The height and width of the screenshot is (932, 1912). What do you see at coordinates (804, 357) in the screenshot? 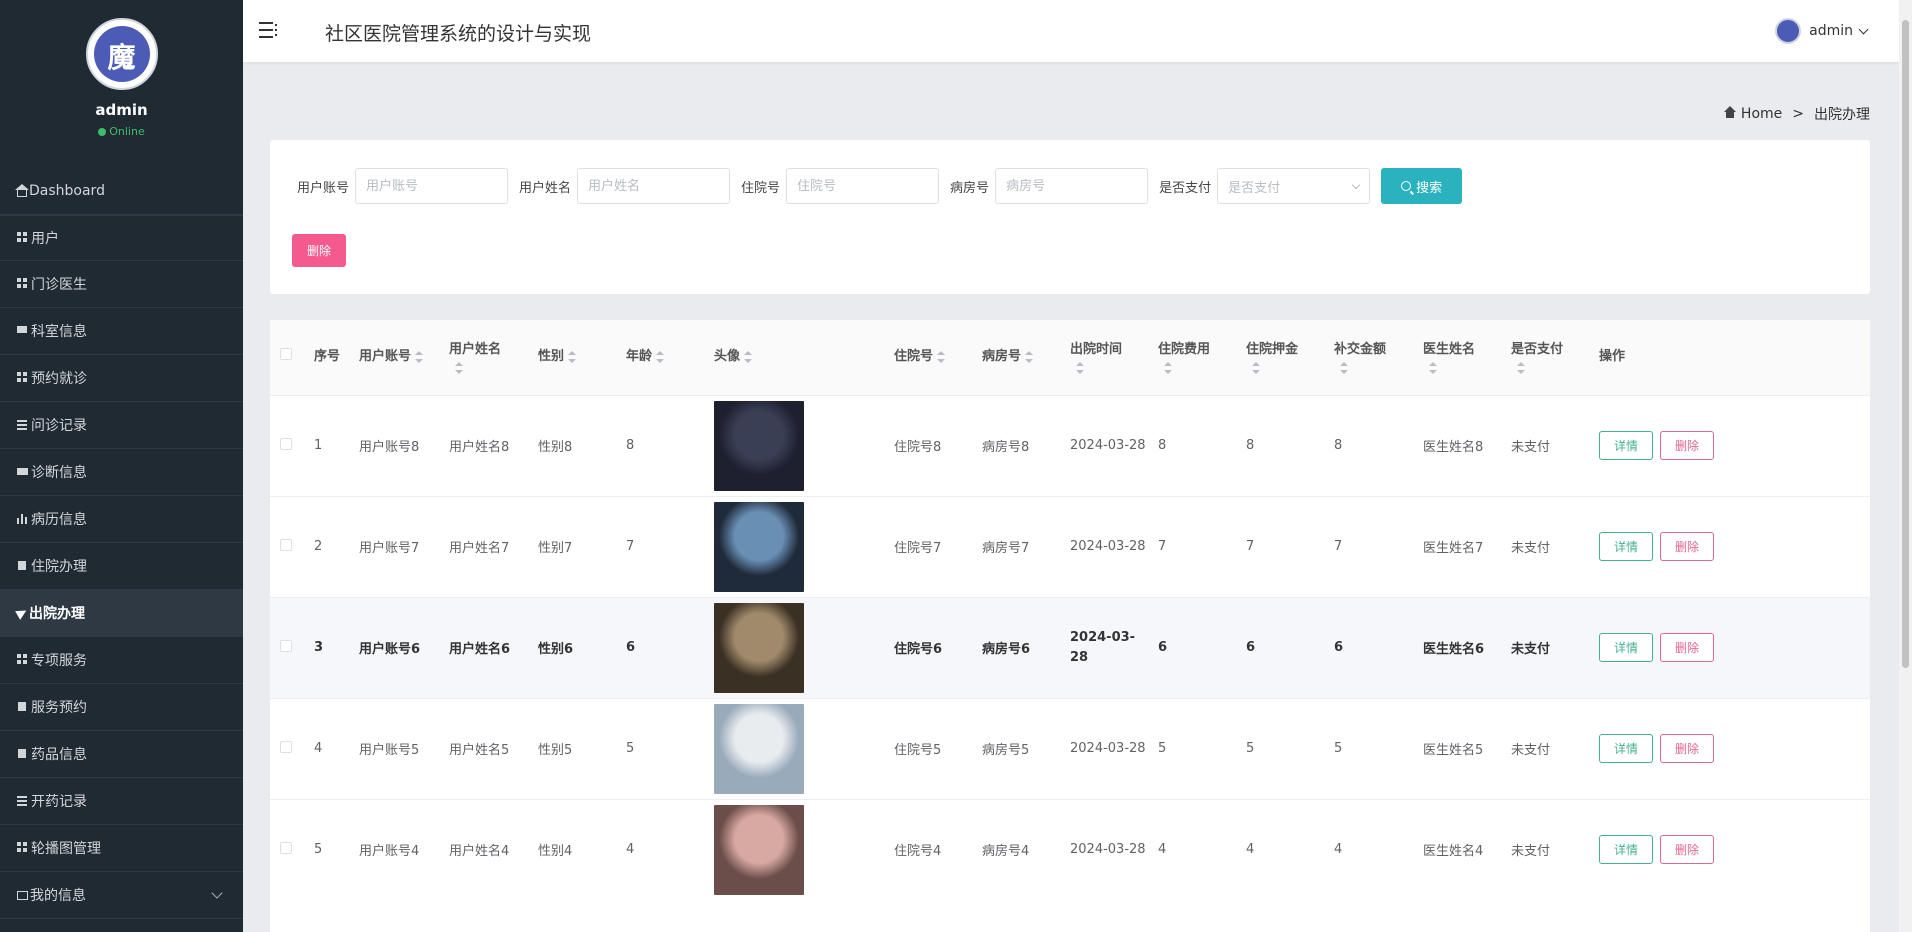
I see `col-avatar: 头像` at bounding box center [804, 357].